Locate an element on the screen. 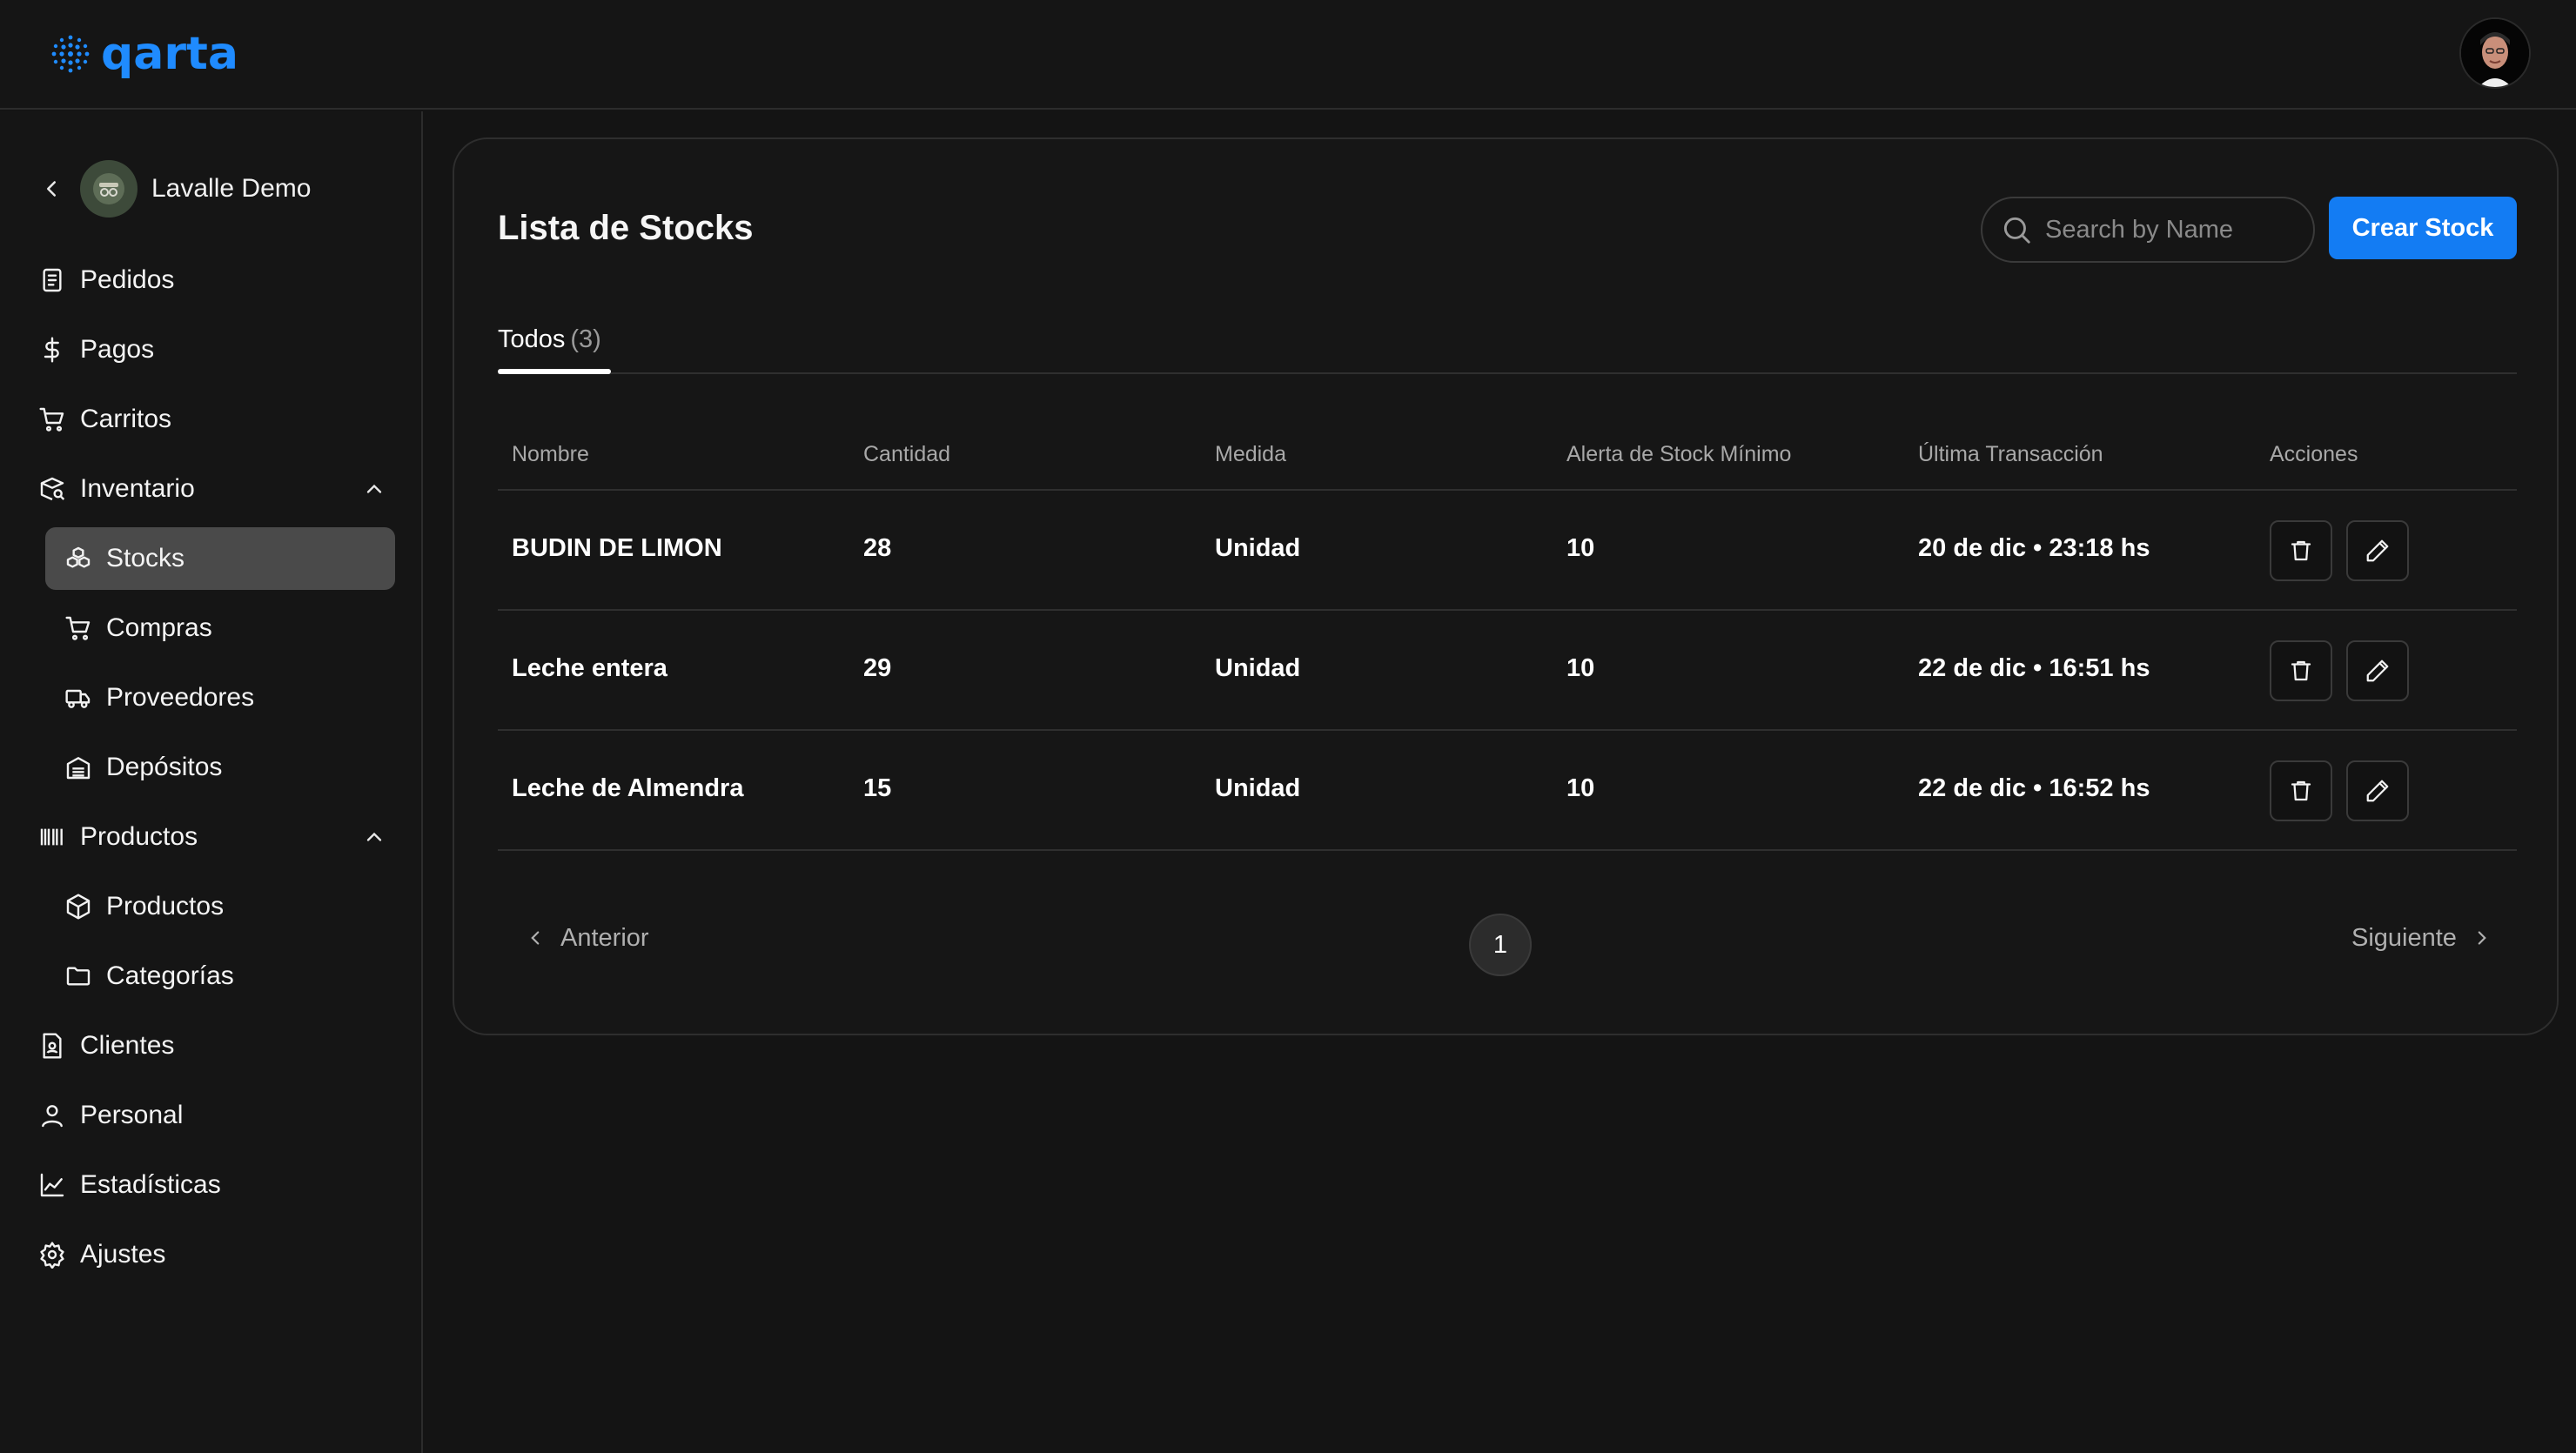  brand-logo: qarta is located at coordinates (144, 54).